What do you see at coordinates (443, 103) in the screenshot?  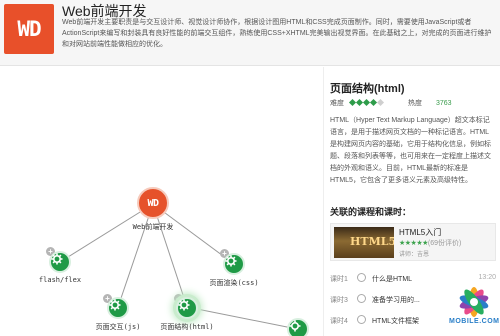 I see `heat-value: 3763` at bounding box center [443, 103].